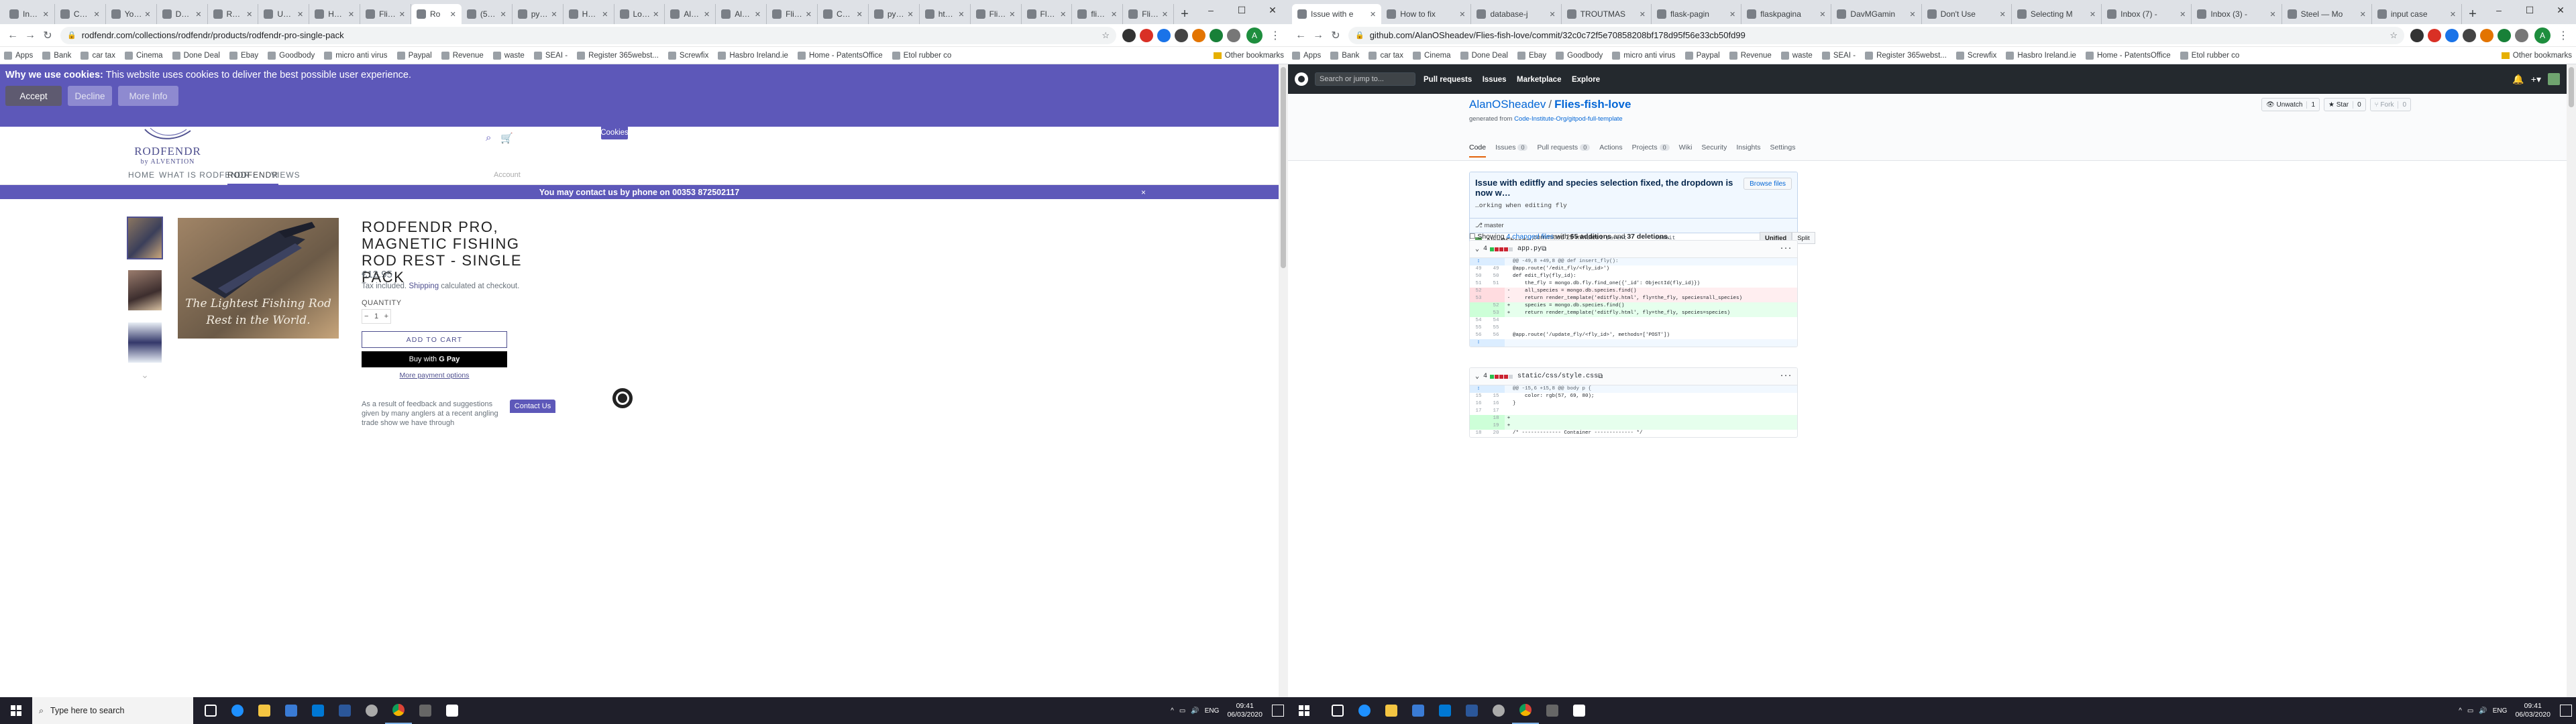 The height and width of the screenshot is (724, 2576). I want to click on bookmark-item: car tax, so click(1385, 55).